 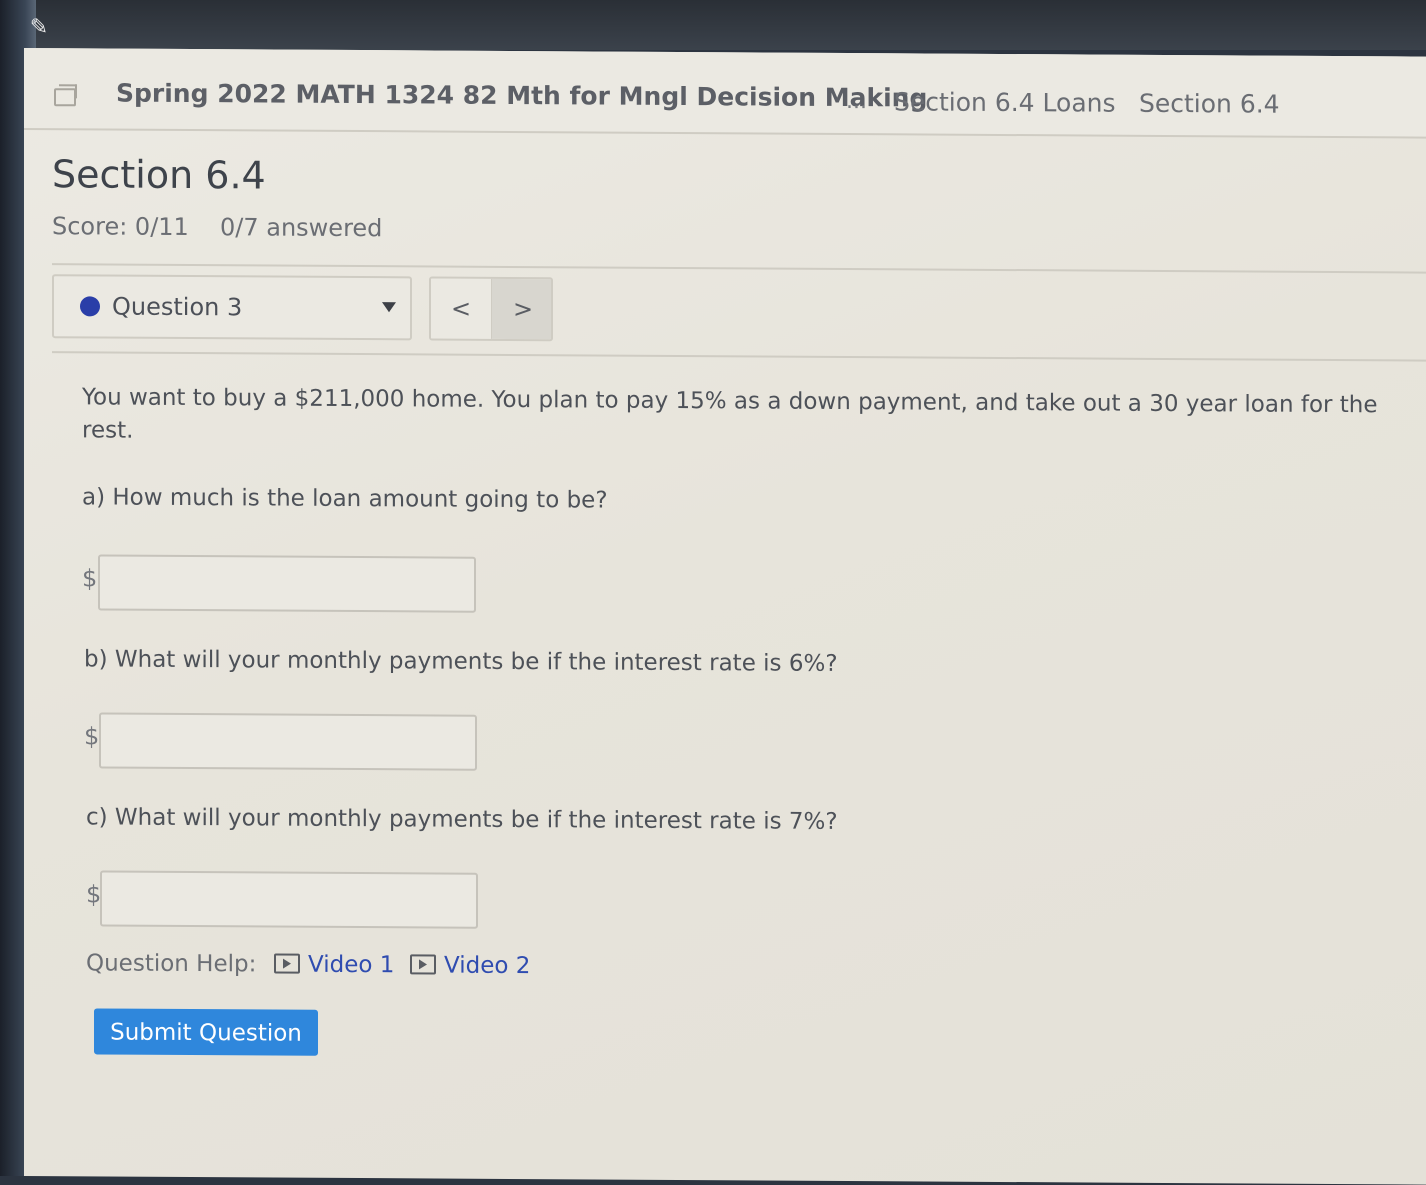 What do you see at coordinates (713, 25) in the screenshot?
I see `monitor-bezel-top` at bounding box center [713, 25].